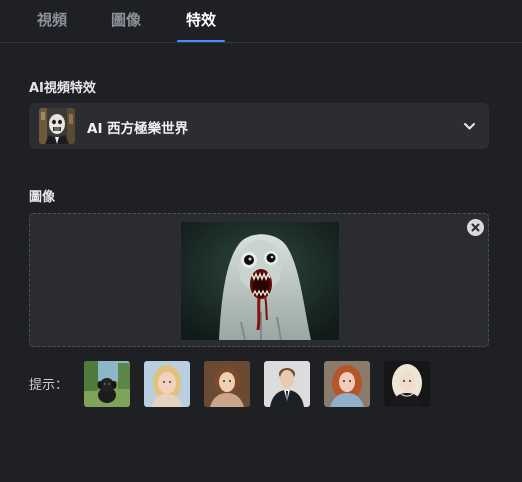 This screenshot has width=522, height=482. Describe the element at coordinates (107, 384) in the screenshot. I see `hint-thumb-black-puppy` at that location.